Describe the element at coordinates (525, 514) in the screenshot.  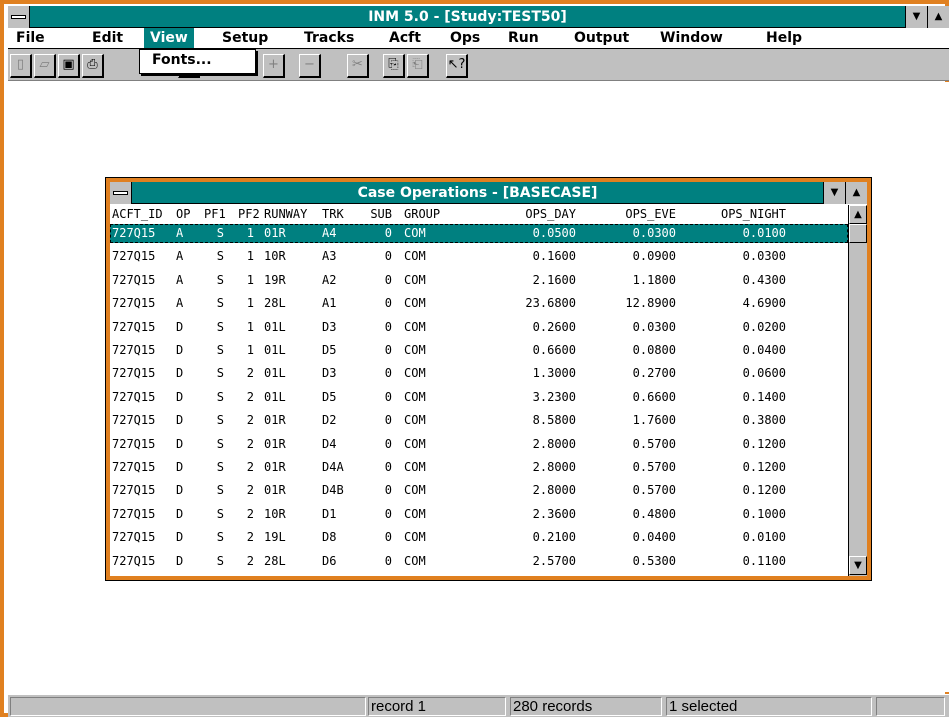
I see `cell-ops-day: 2.3600` at that location.